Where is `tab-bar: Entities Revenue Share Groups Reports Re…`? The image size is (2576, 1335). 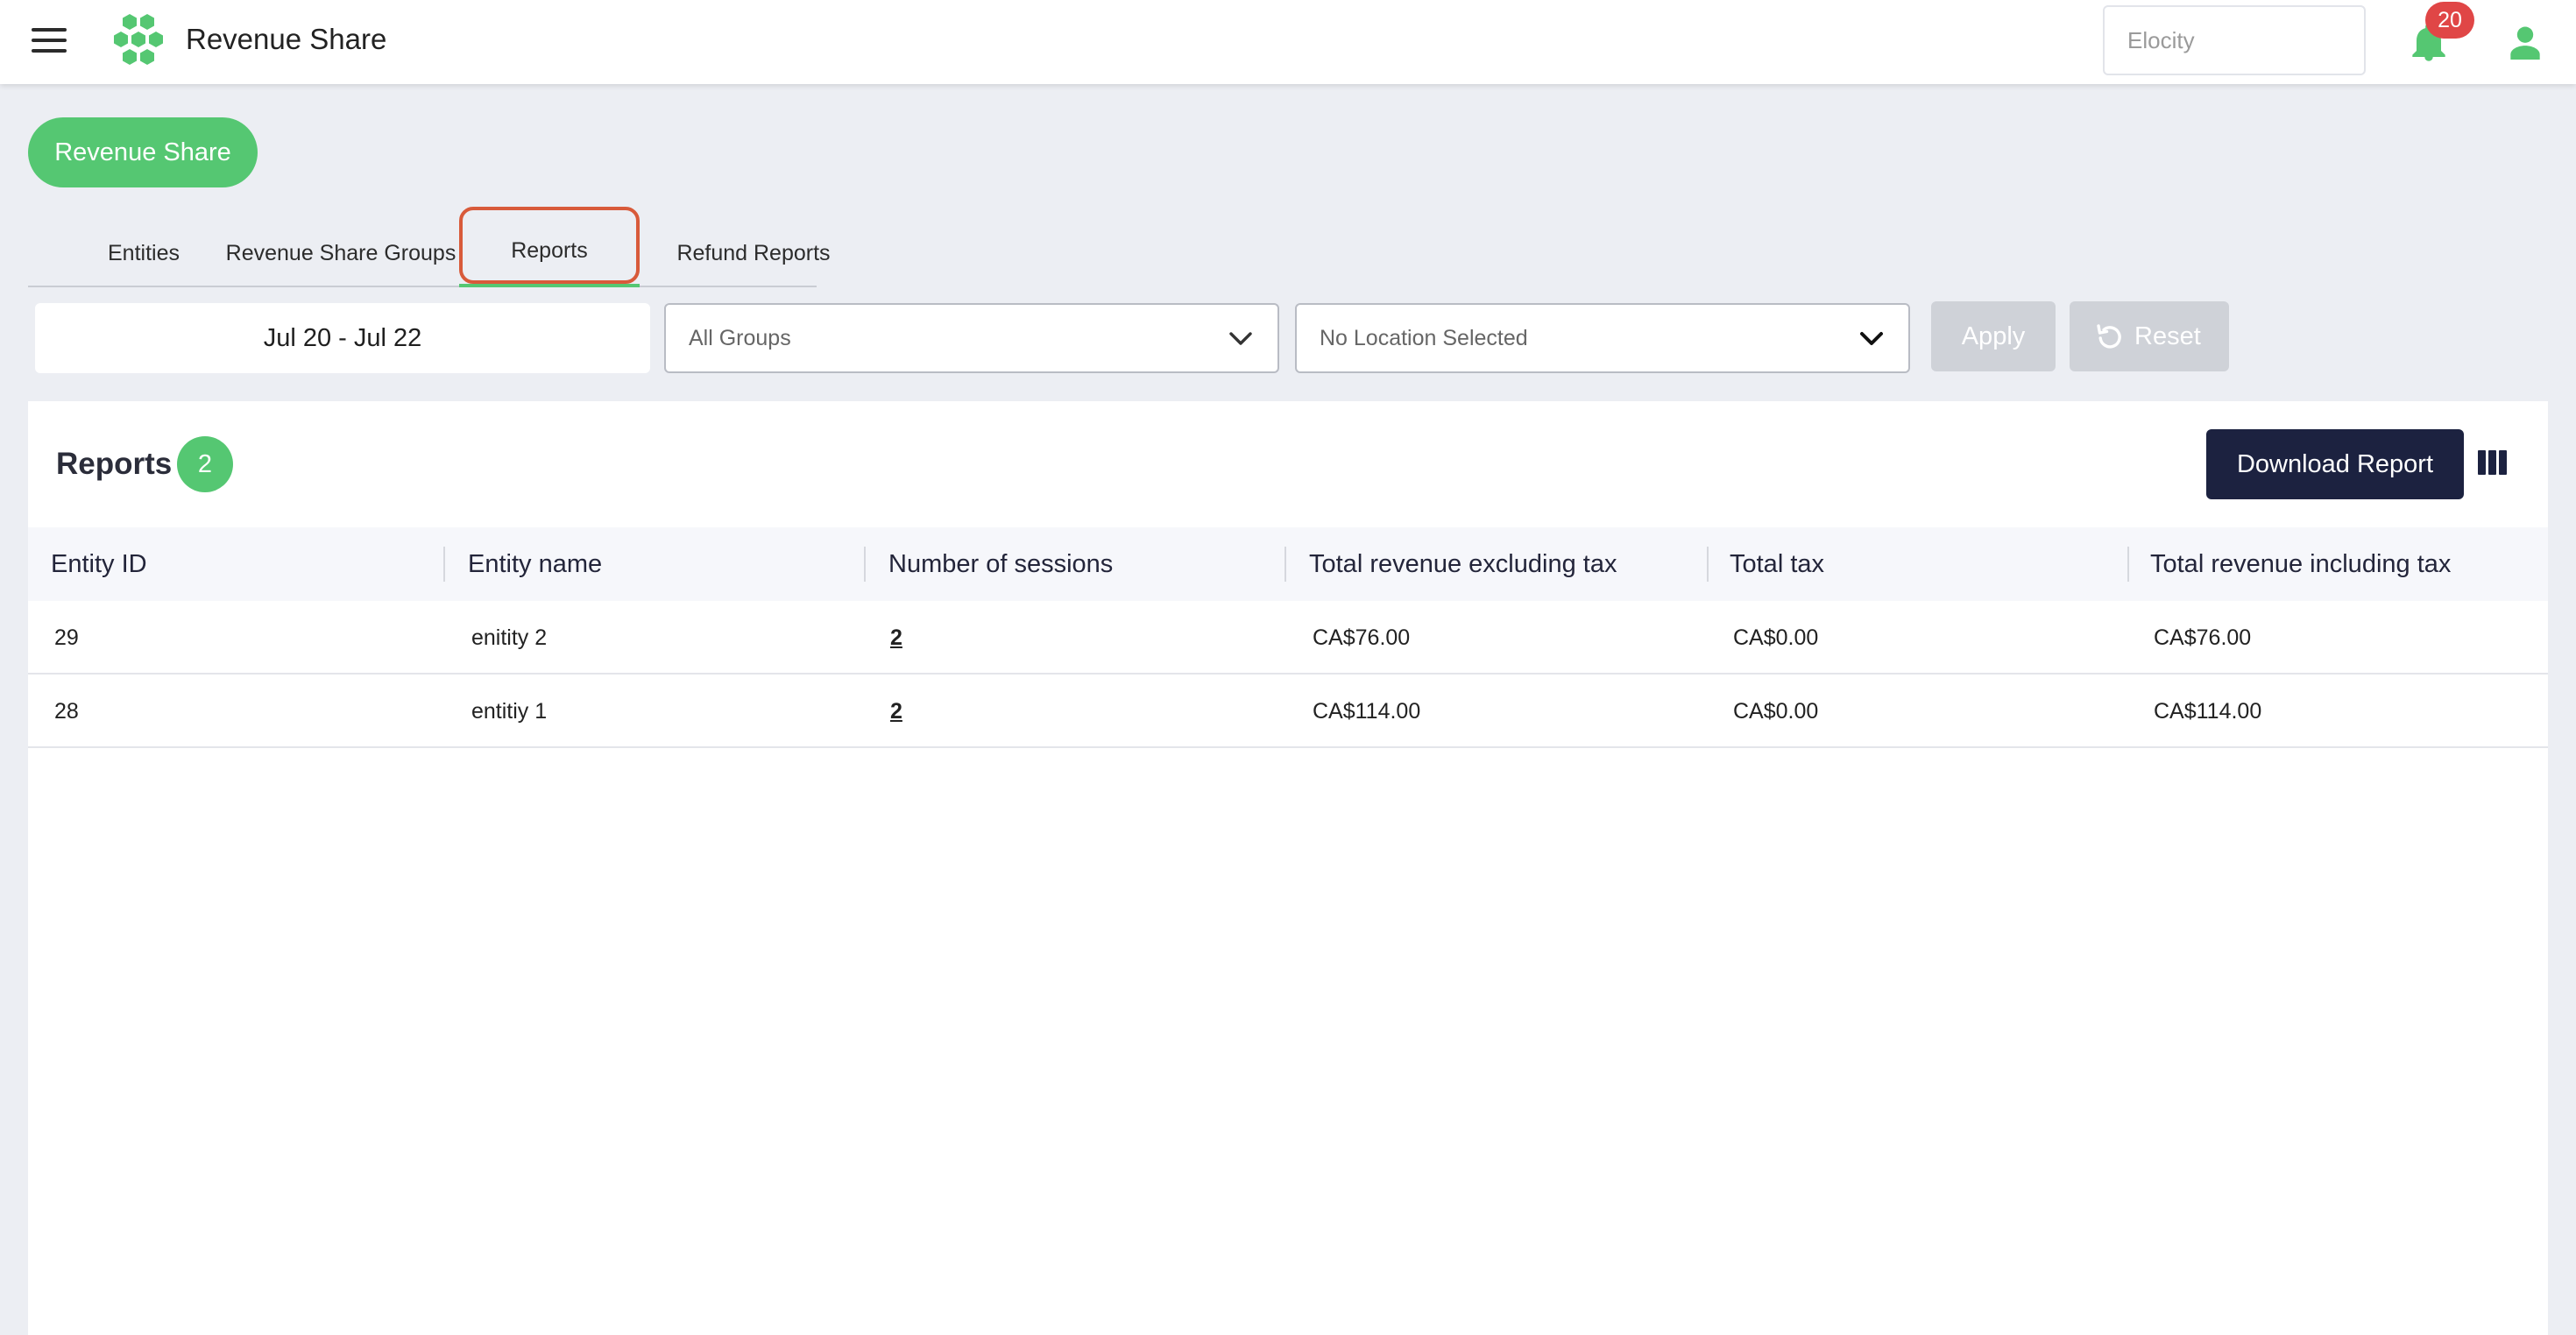
tab-bar: Entities Revenue Share Groups Reports Re… is located at coordinates (429, 247).